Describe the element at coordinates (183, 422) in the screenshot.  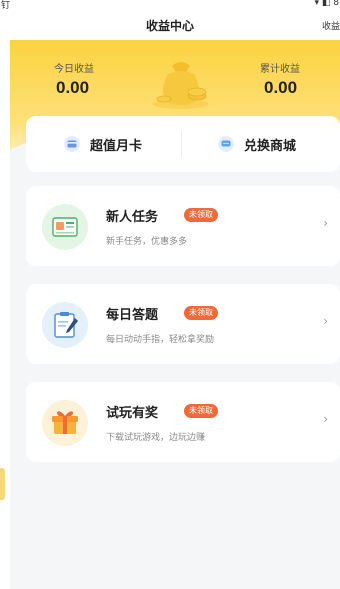
I see `task-card-trial-reward: 试玩有奖 未领取 下载试玩游戏，边玩边赚 ›` at that location.